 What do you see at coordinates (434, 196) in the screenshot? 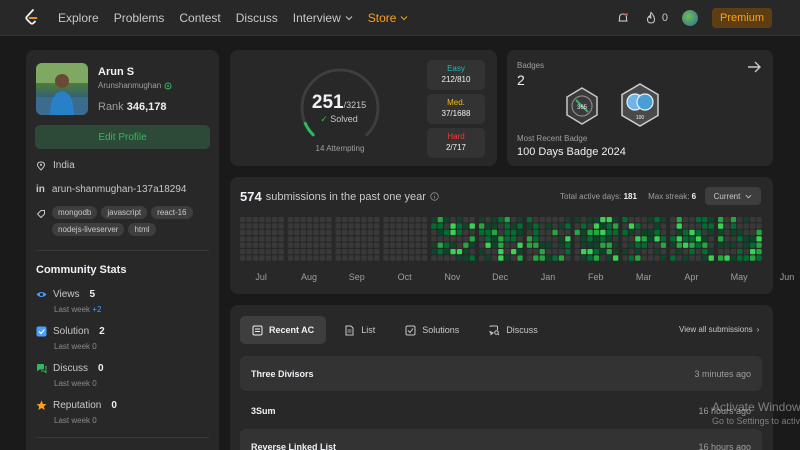
I see `info-icon` at bounding box center [434, 196].